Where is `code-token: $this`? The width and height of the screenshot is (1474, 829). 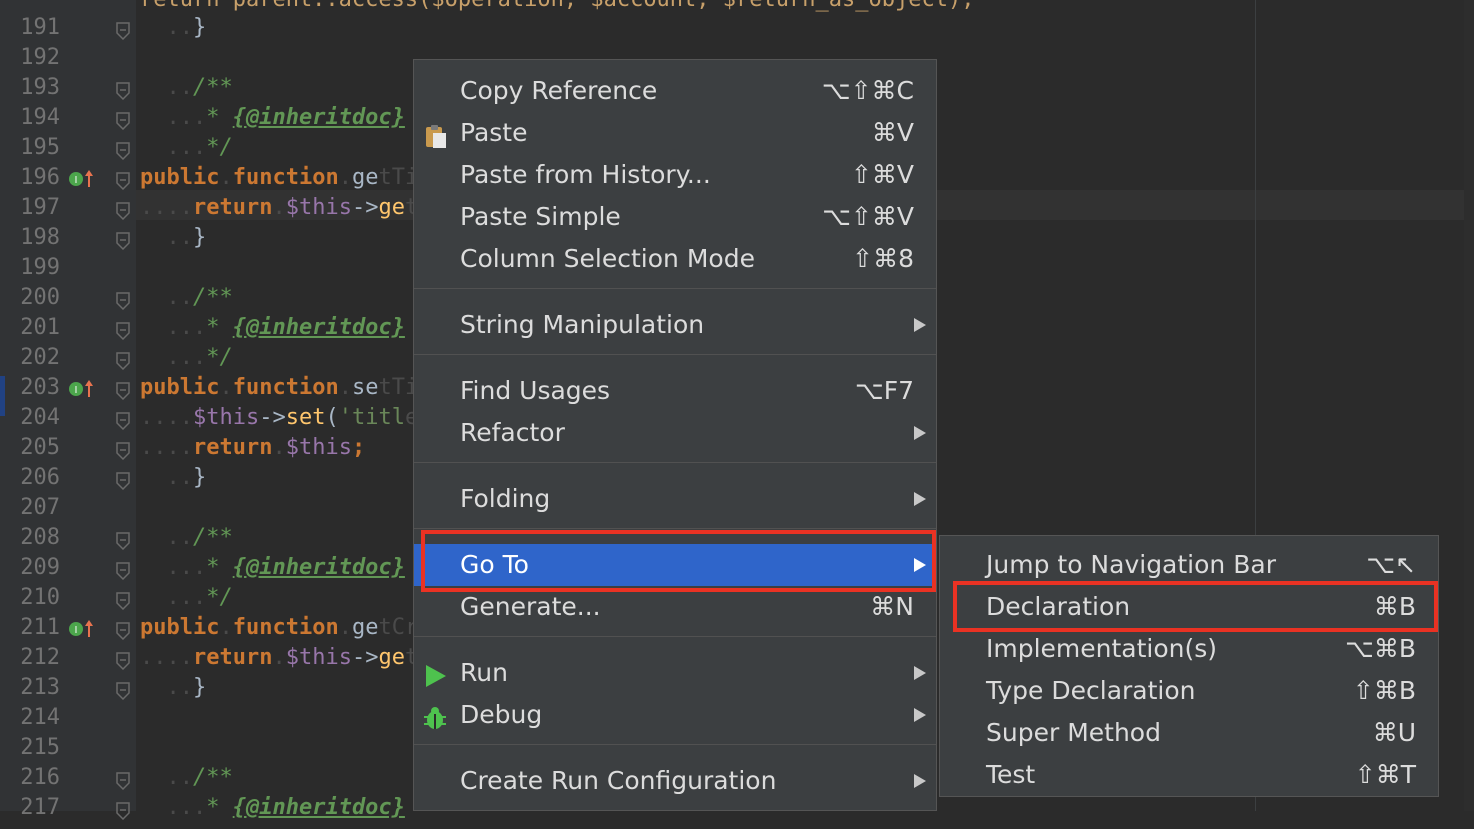 code-token: $this is located at coordinates (318, 447).